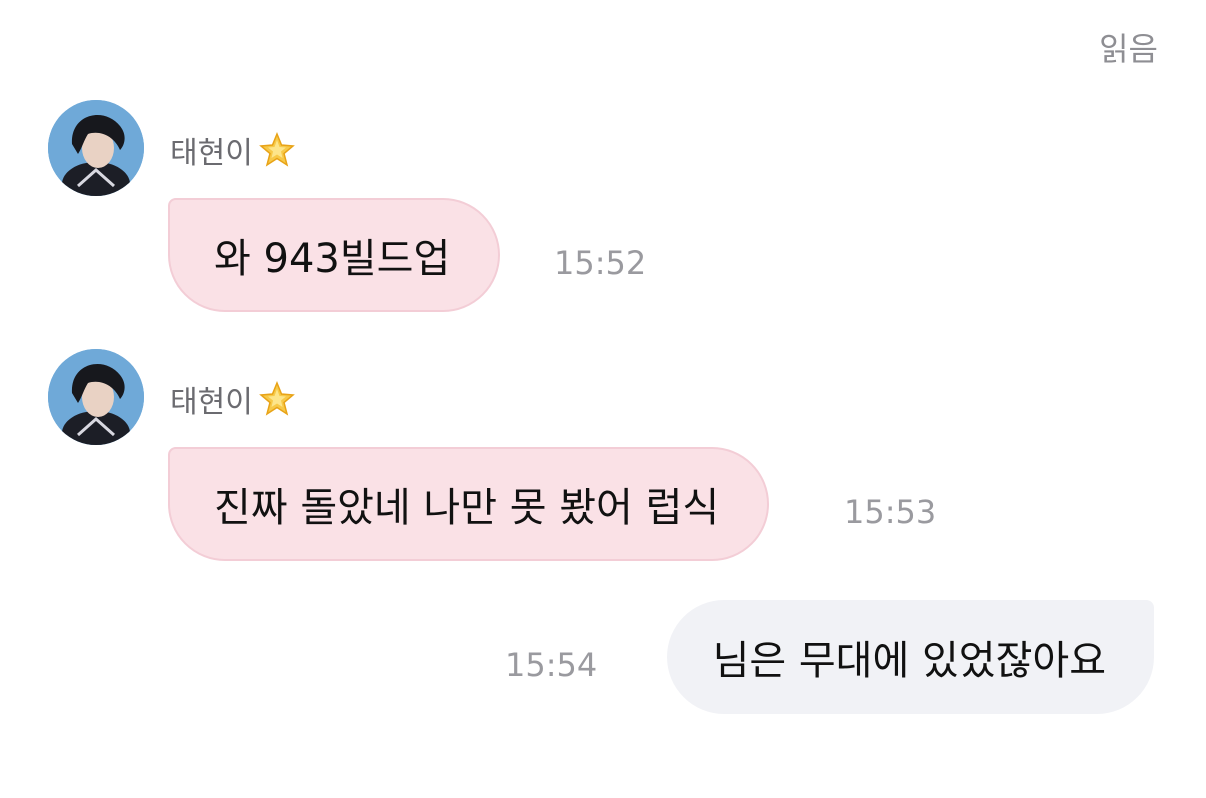  I want to click on message-bubble: 진짜 돌았네 나만 못 봤어 럽식, so click(469, 504).